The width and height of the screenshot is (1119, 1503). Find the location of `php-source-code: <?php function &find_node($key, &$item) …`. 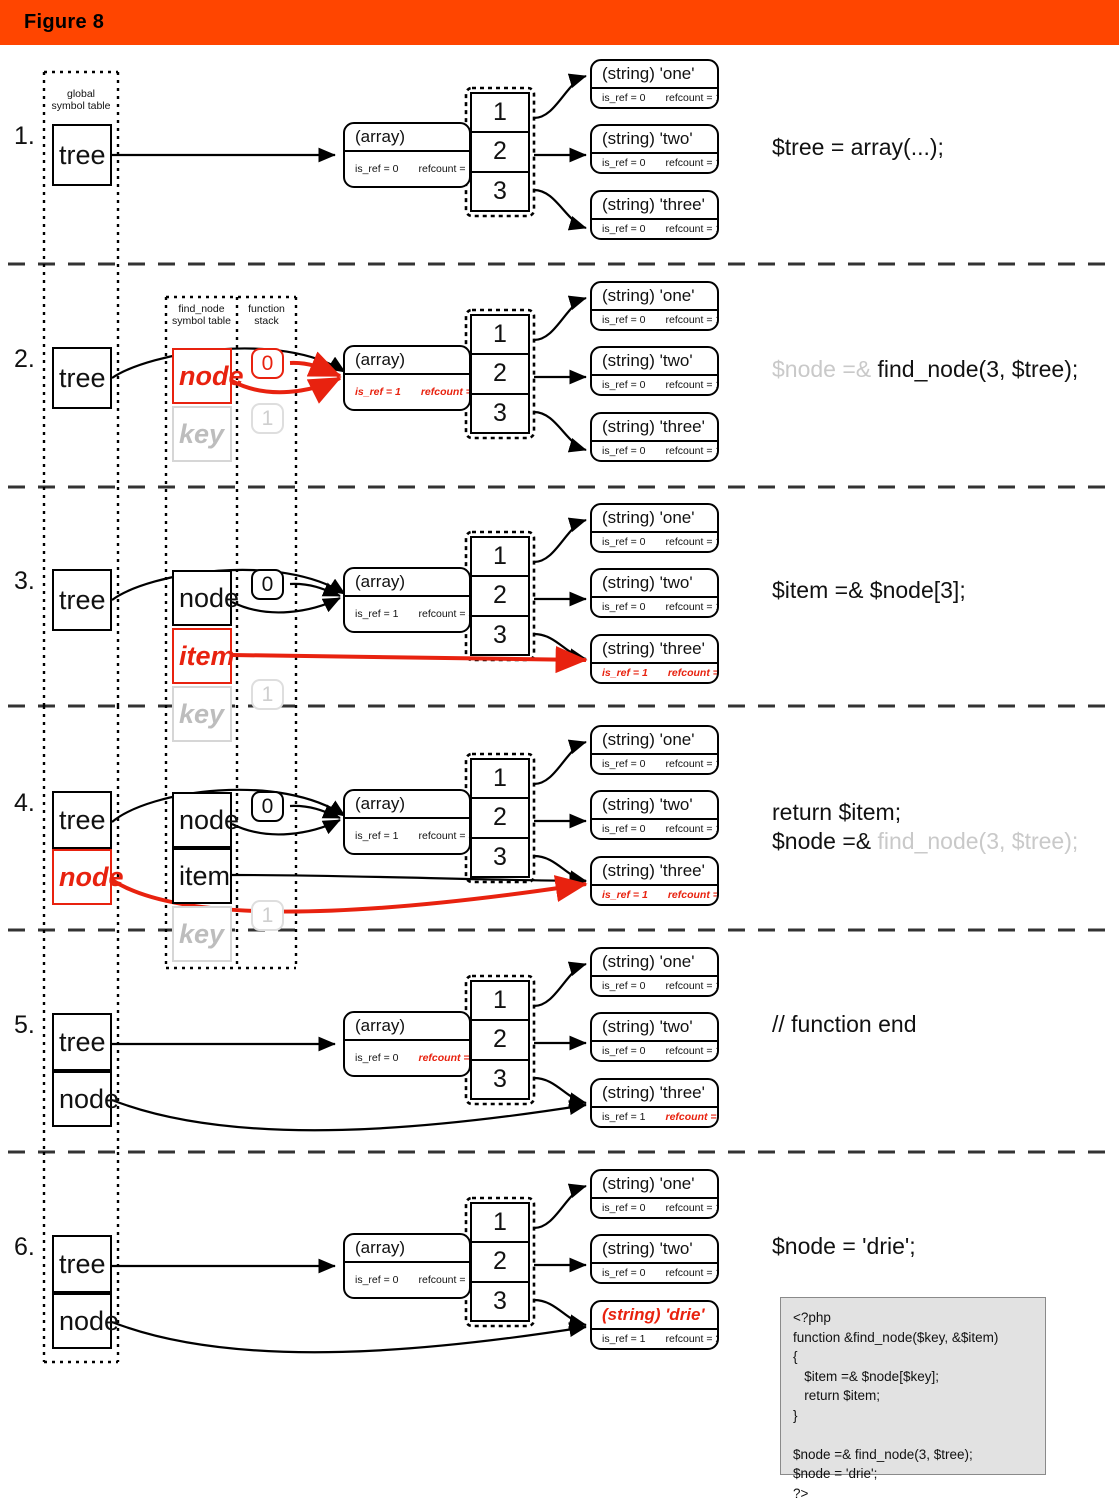

php-source-code: <?php function &find_node($key, &$item) … is located at coordinates (913, 1399).